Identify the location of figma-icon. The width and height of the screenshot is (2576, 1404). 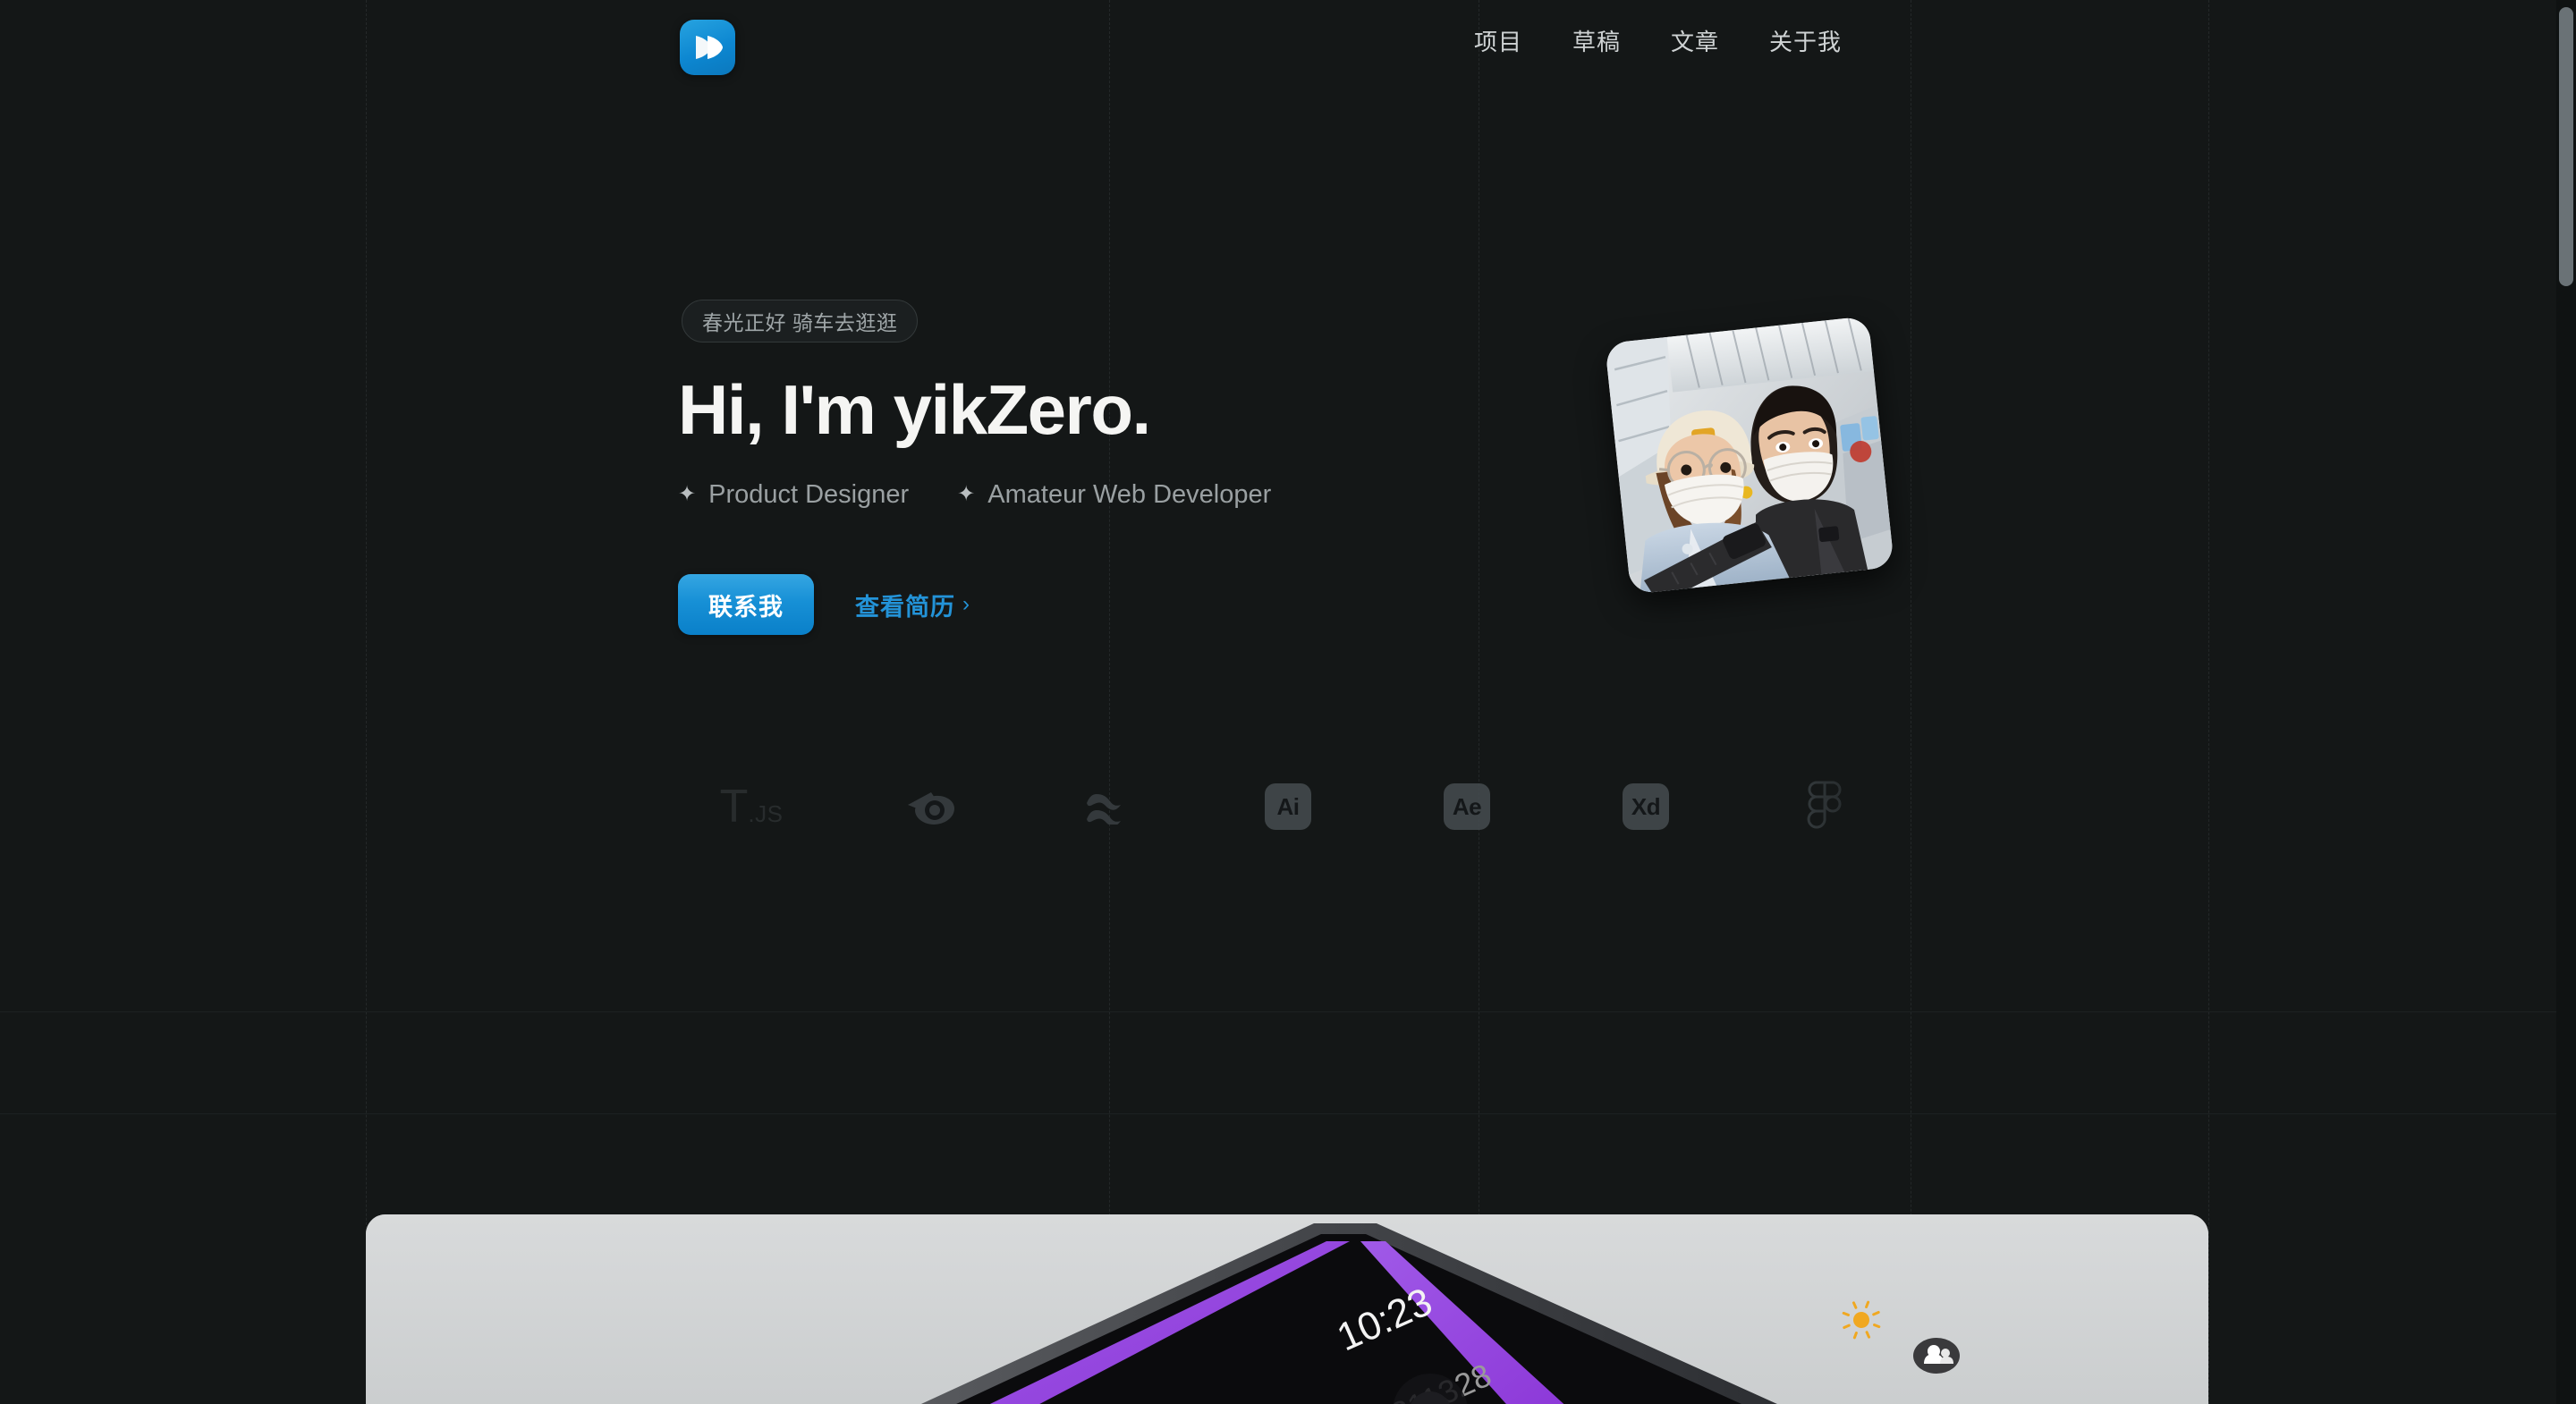
(1824, 805).